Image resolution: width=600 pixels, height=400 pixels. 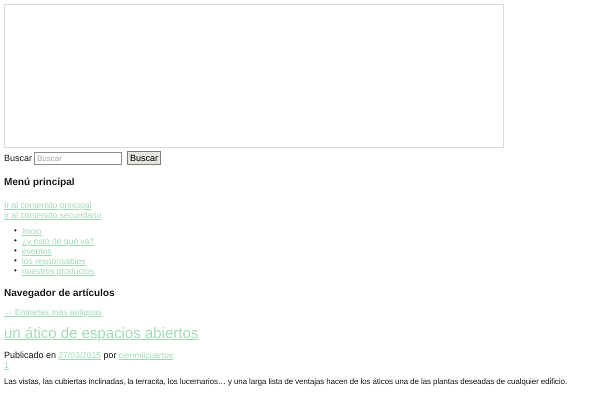 What do you see at coordinates (6, 365) in the screenshot?
I see `comments-link: 1` at bounding box center [6, 365].